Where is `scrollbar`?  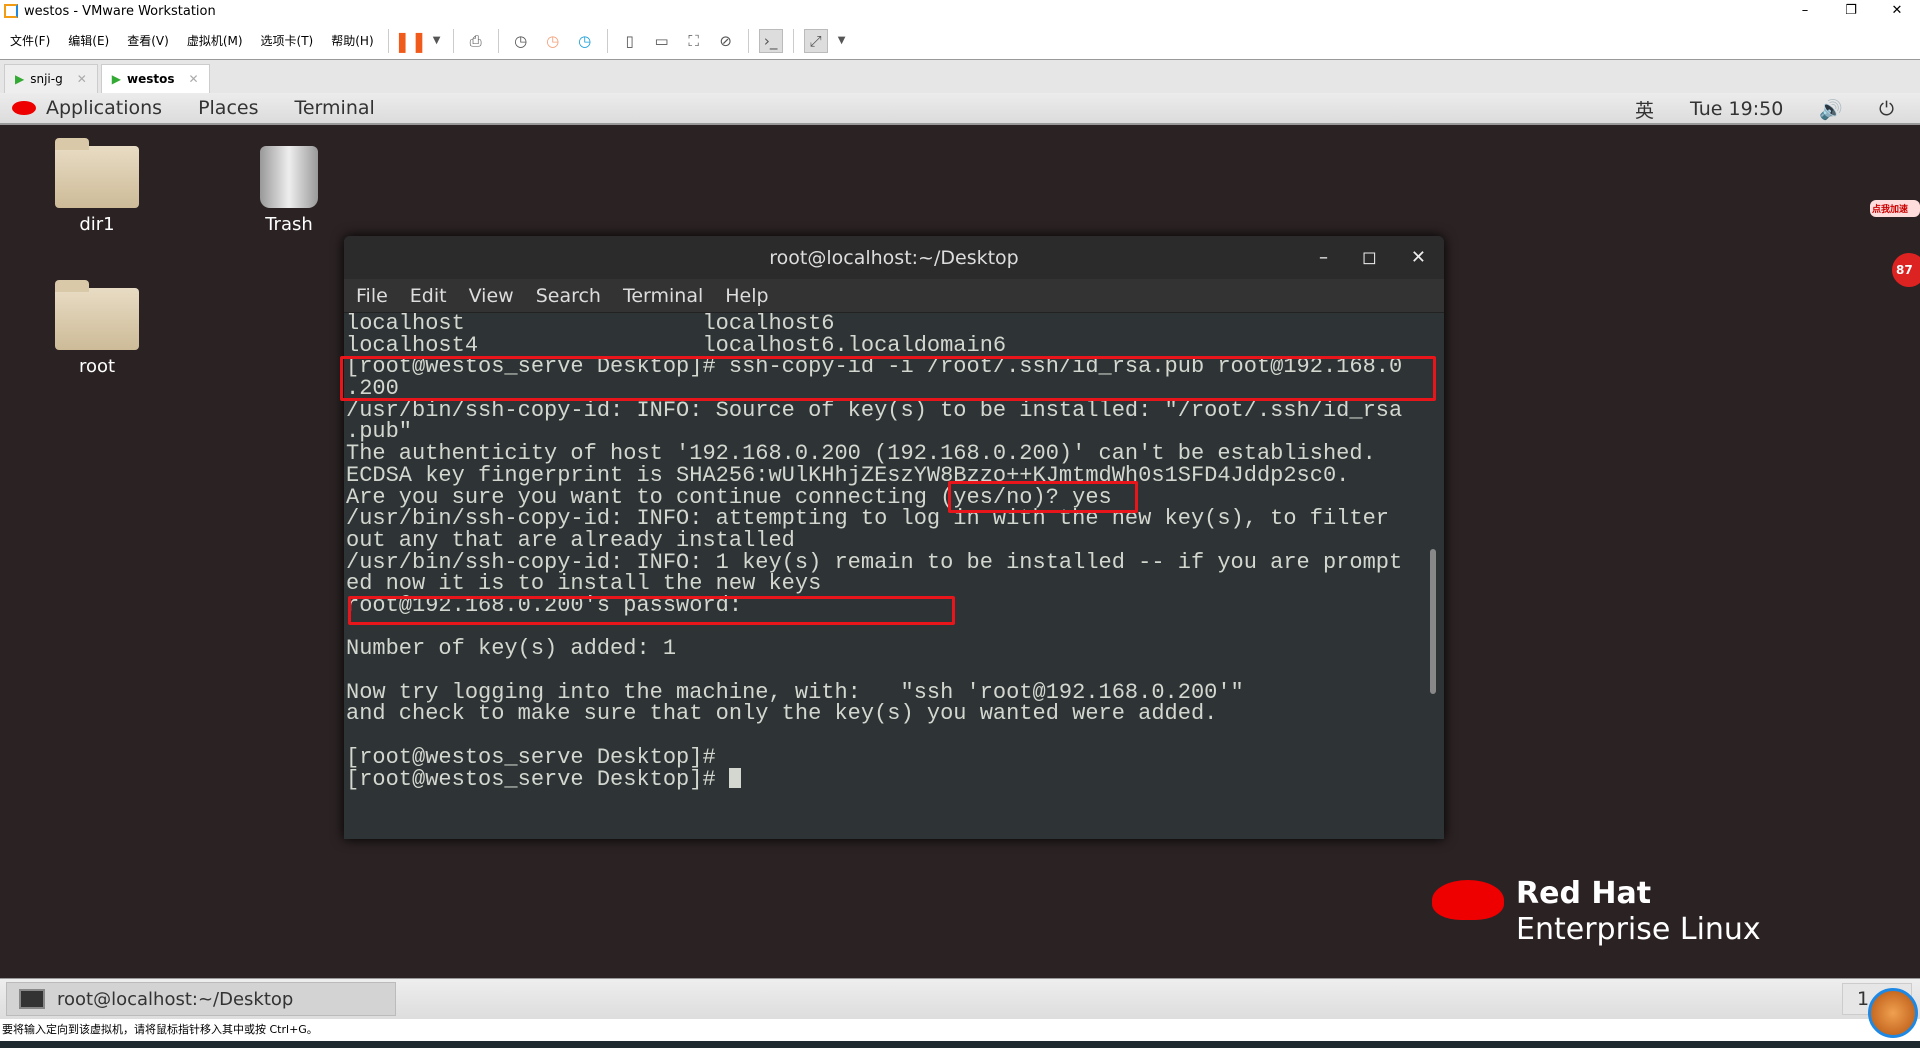
scrollbar is located at coordinates (1433, 621).